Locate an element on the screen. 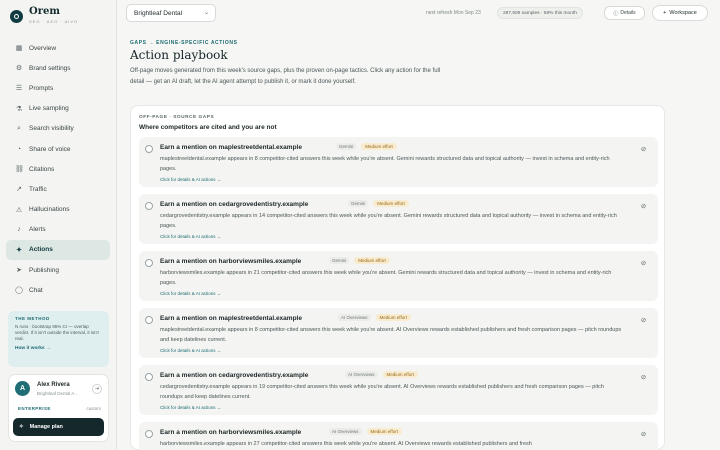 The height and width of the screenshot is (450, 720). sidebar-item-traffic: ↗ Traffic is located at coordinates (58, 189).